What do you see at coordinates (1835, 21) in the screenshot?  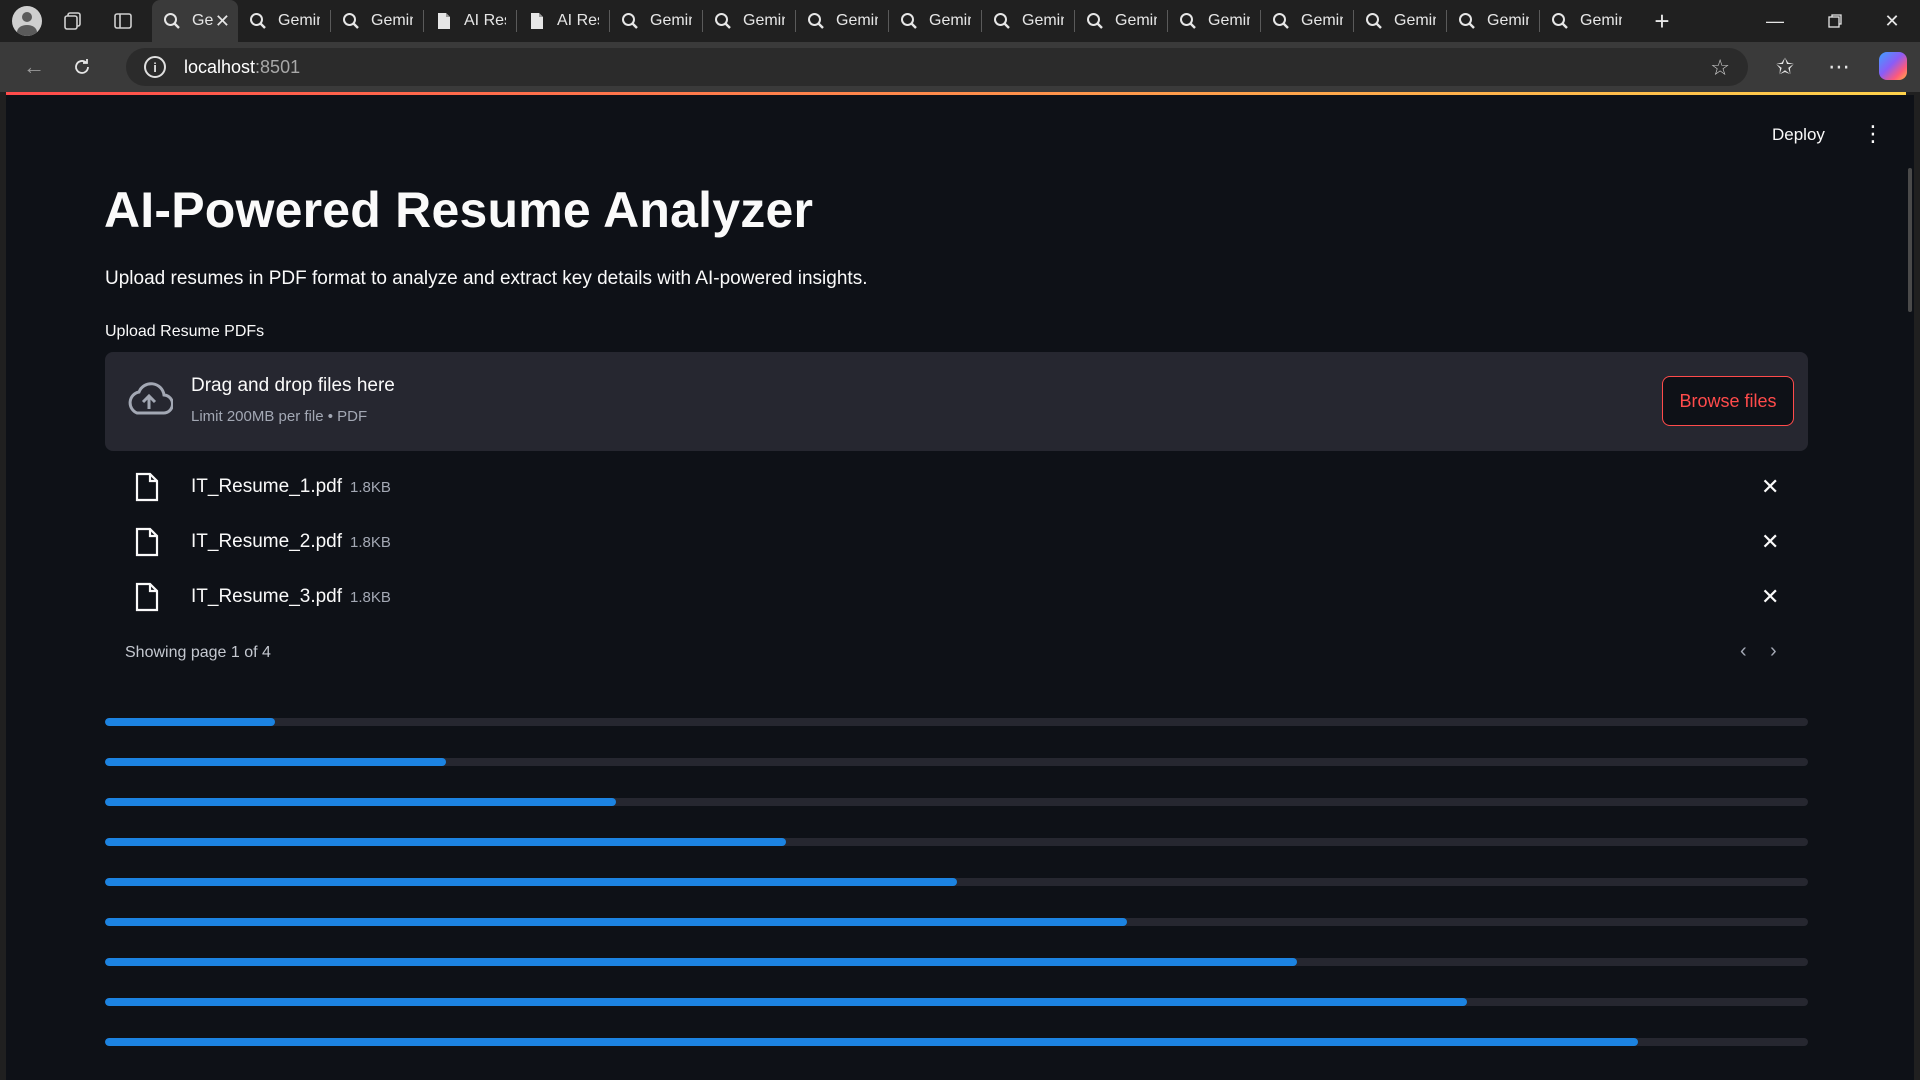 I see `restore-icon` at bounding box center [1835, 21].